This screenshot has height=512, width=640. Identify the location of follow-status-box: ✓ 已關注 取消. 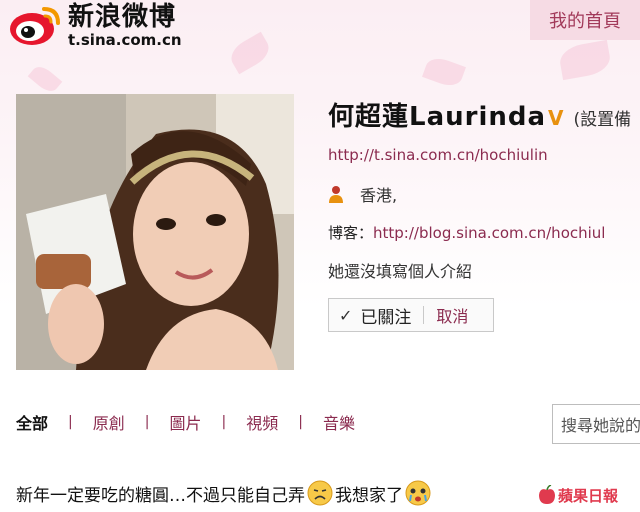
(411, 315).